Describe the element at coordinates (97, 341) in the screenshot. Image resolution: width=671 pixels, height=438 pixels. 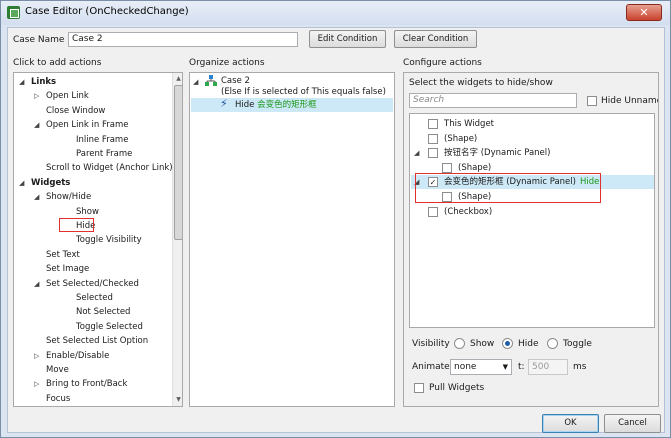
I see `action-item: Set Selected List Option` at that location.